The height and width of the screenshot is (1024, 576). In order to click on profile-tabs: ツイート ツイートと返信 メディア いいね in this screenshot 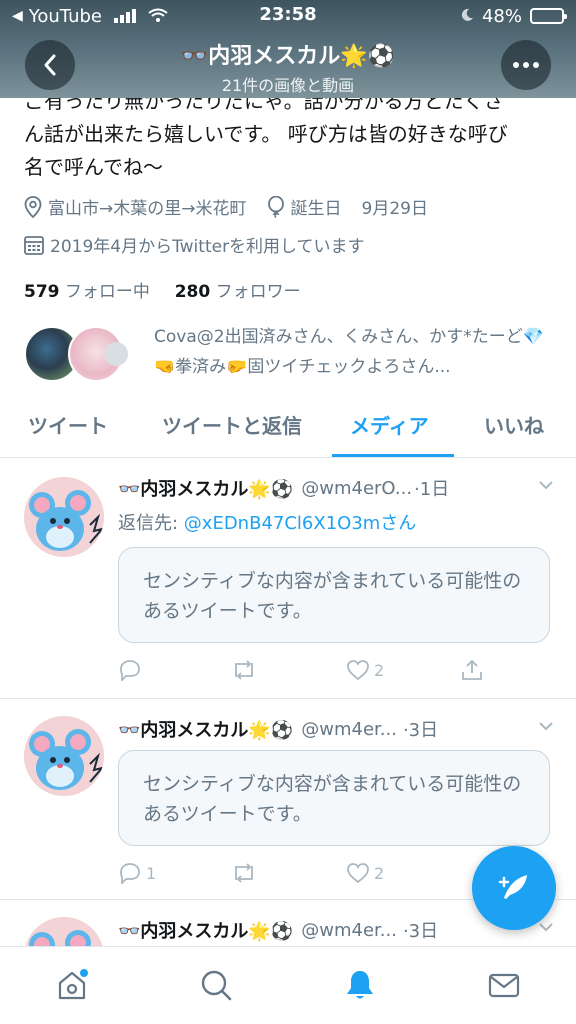, I will do `click(288, 429)`.